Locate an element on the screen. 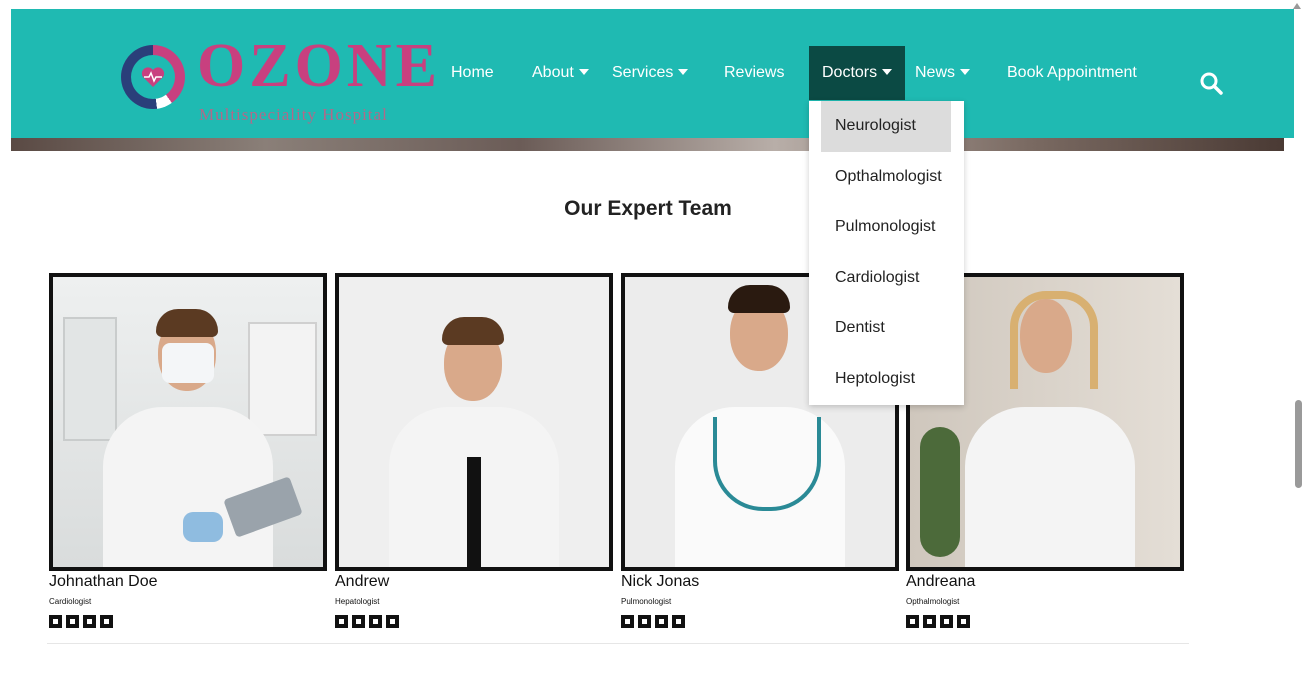 This screenshot has height=688, width=1306. dropdown-item-neurologist: Neurologist is located at coordinates (886, 126).